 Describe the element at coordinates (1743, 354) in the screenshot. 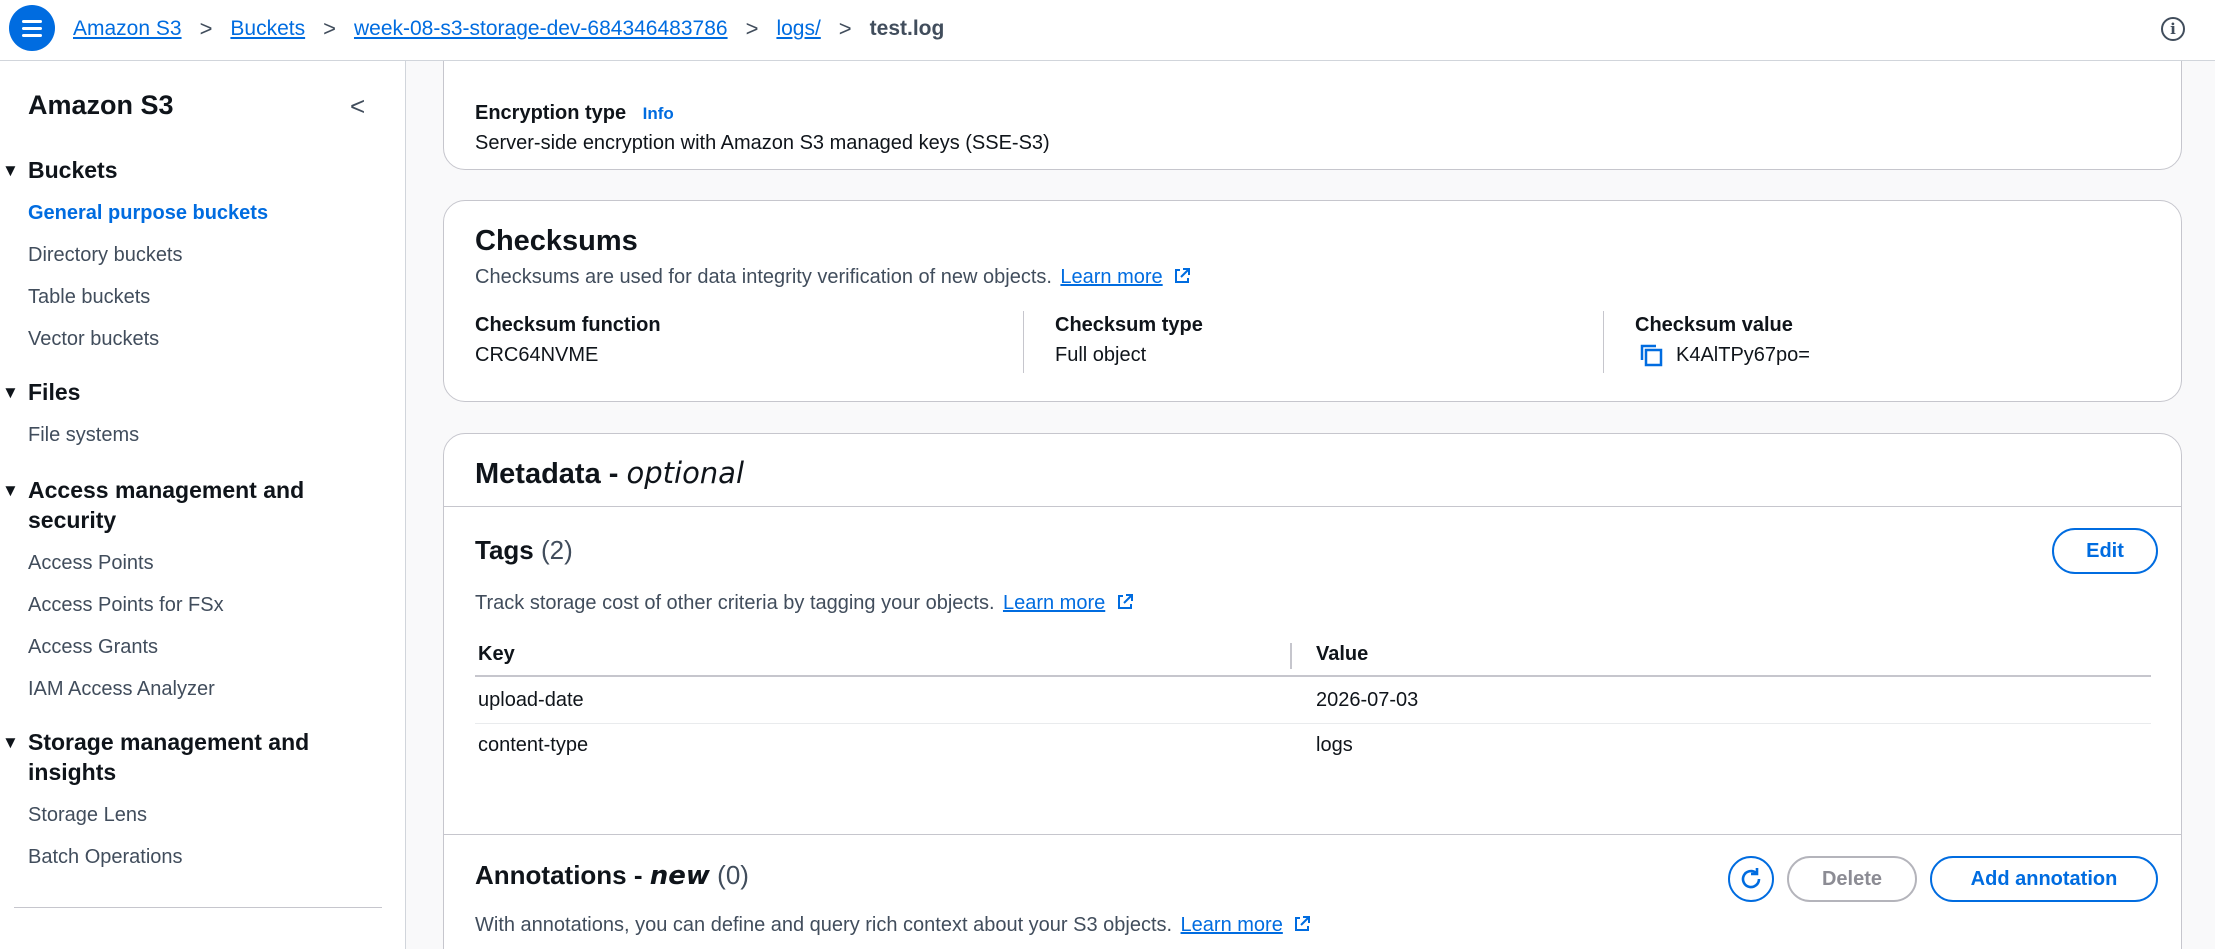

I see `checksum-value: K4AlTPy67po=` at that location.